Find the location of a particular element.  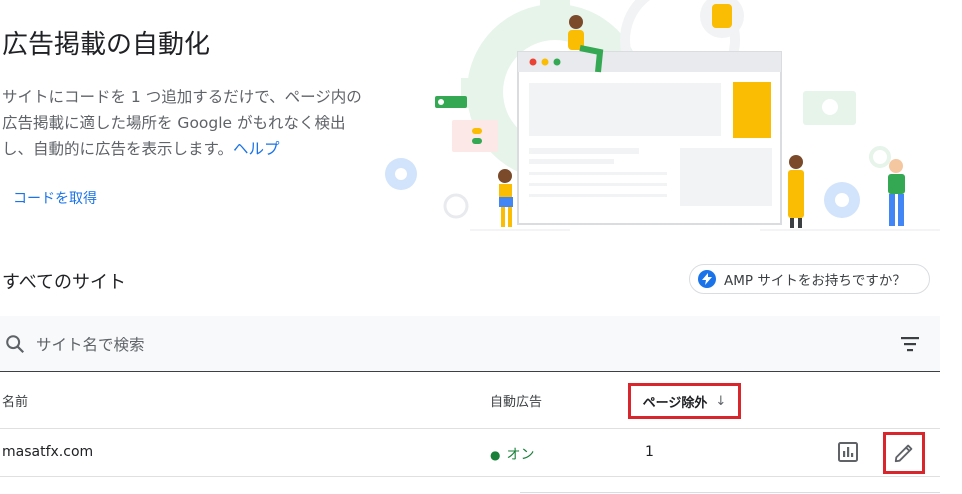

header-divider is located at coordinates (470, 428).